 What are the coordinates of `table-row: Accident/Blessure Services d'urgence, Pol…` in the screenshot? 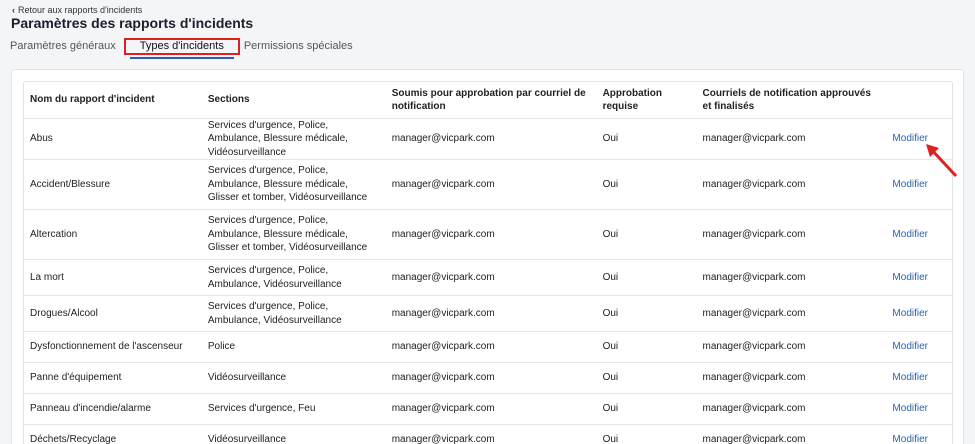 It's located at (488, 184).